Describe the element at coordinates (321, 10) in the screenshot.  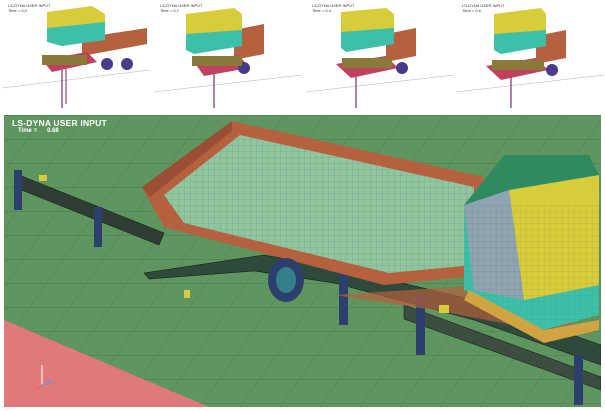
I see `thumbnail-time: Time = 0.4` at that location.